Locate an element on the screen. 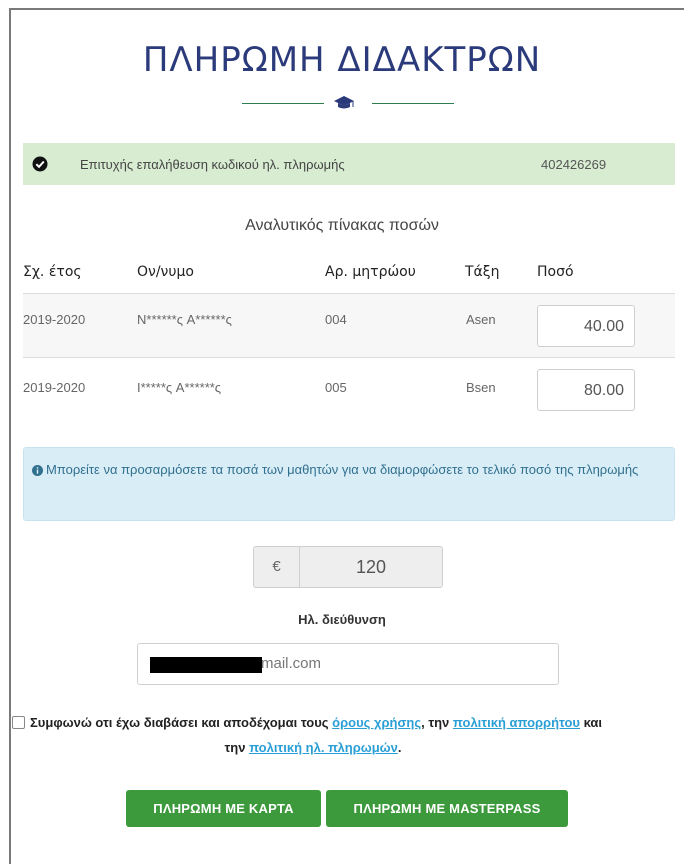 This screenshot has width=684, height=864. email-redaction is located at coordinates (206, 665).